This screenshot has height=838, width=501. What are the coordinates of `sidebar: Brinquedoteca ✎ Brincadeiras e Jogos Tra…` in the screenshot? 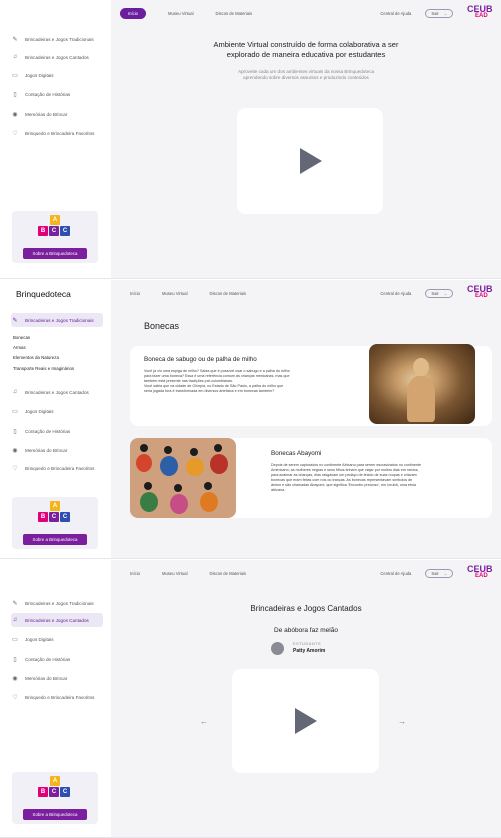 It's located at (55, 419).